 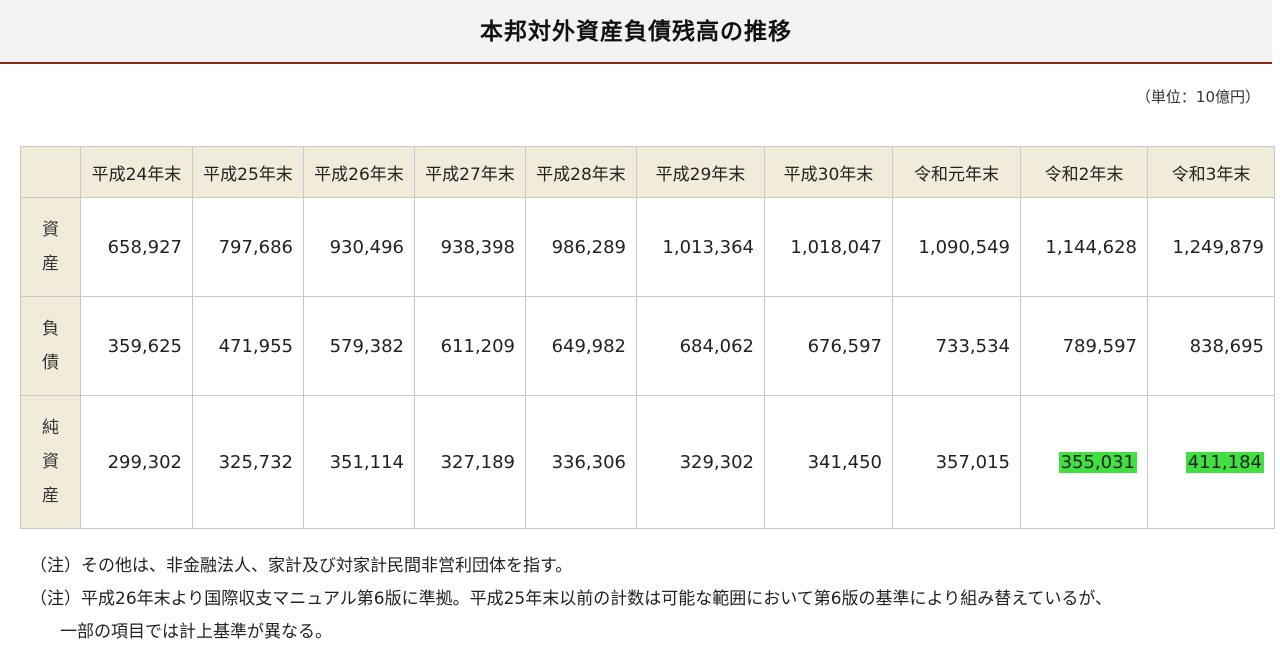 I want to click on page-title: 本邦対外資産負債残高の推移, so click(x=636, y=32).